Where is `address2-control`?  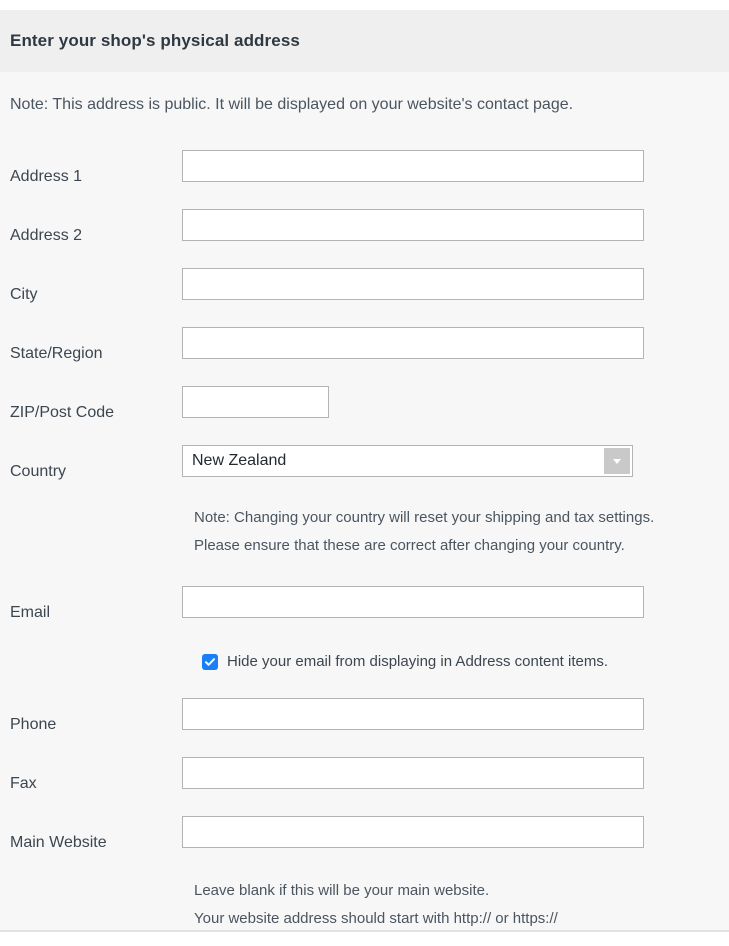
address2-control is located at coordinates (455, 224).